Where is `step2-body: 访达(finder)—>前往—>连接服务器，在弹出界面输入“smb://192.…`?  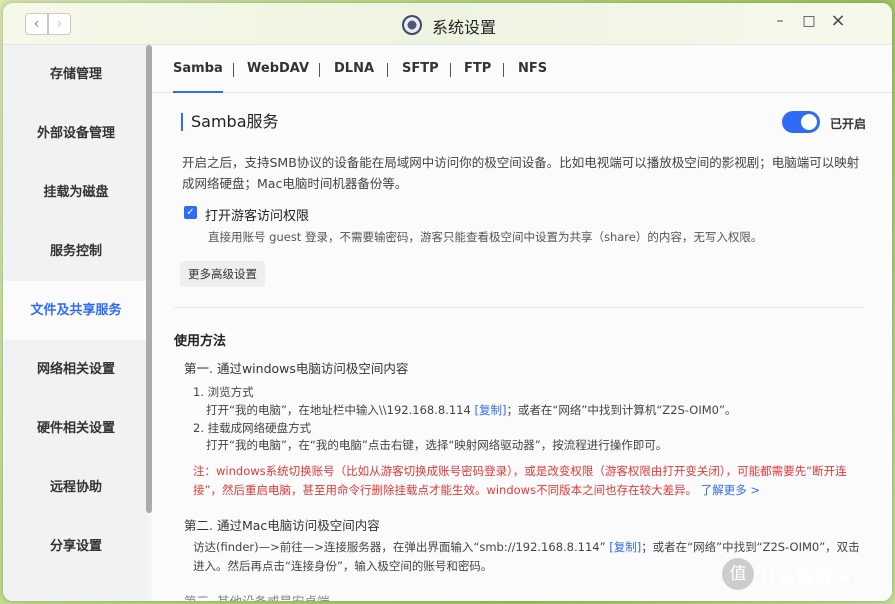
step2-body: 访达(finder)—>前往—>连接服务器，在弹出界面输入“smb://192.… is located at coordinates (399, 547).